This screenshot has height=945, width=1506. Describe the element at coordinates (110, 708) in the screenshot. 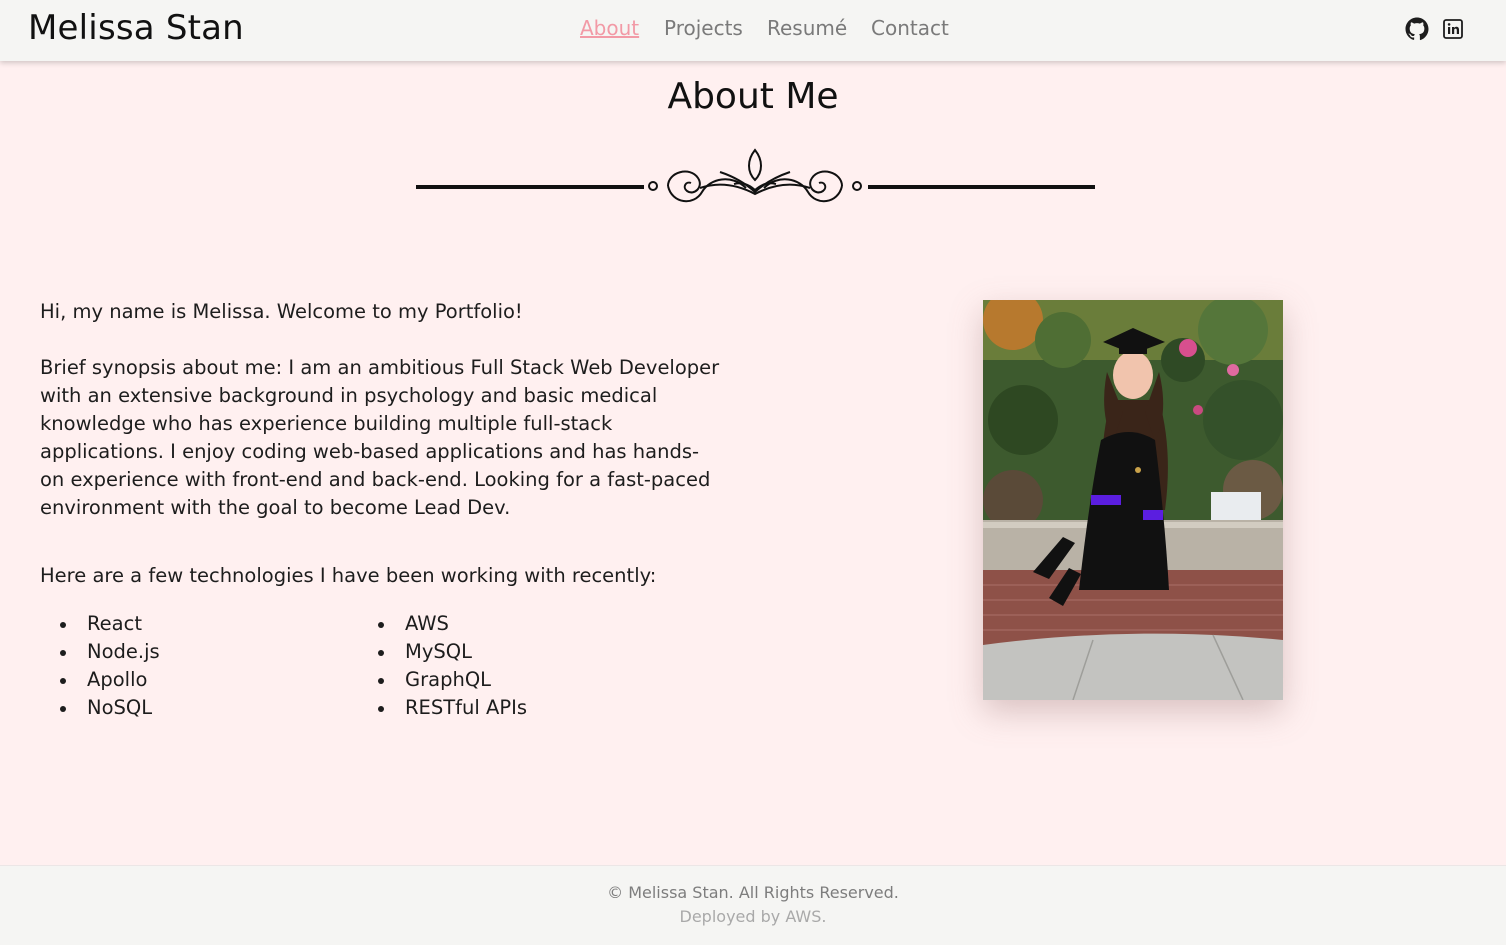

I see `tech-item: NoSQL` at that location.